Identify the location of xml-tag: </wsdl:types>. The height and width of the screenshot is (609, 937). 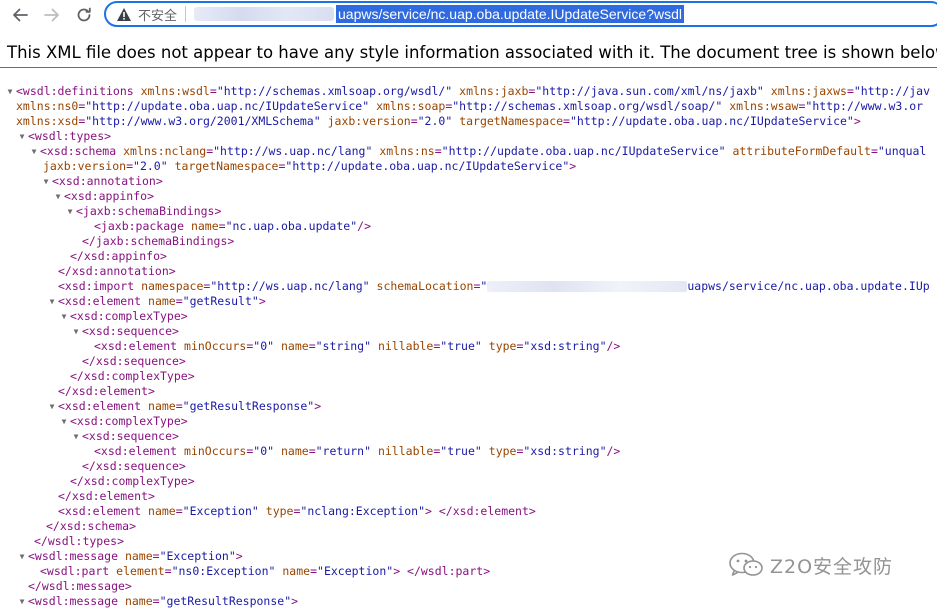
(79, 541).